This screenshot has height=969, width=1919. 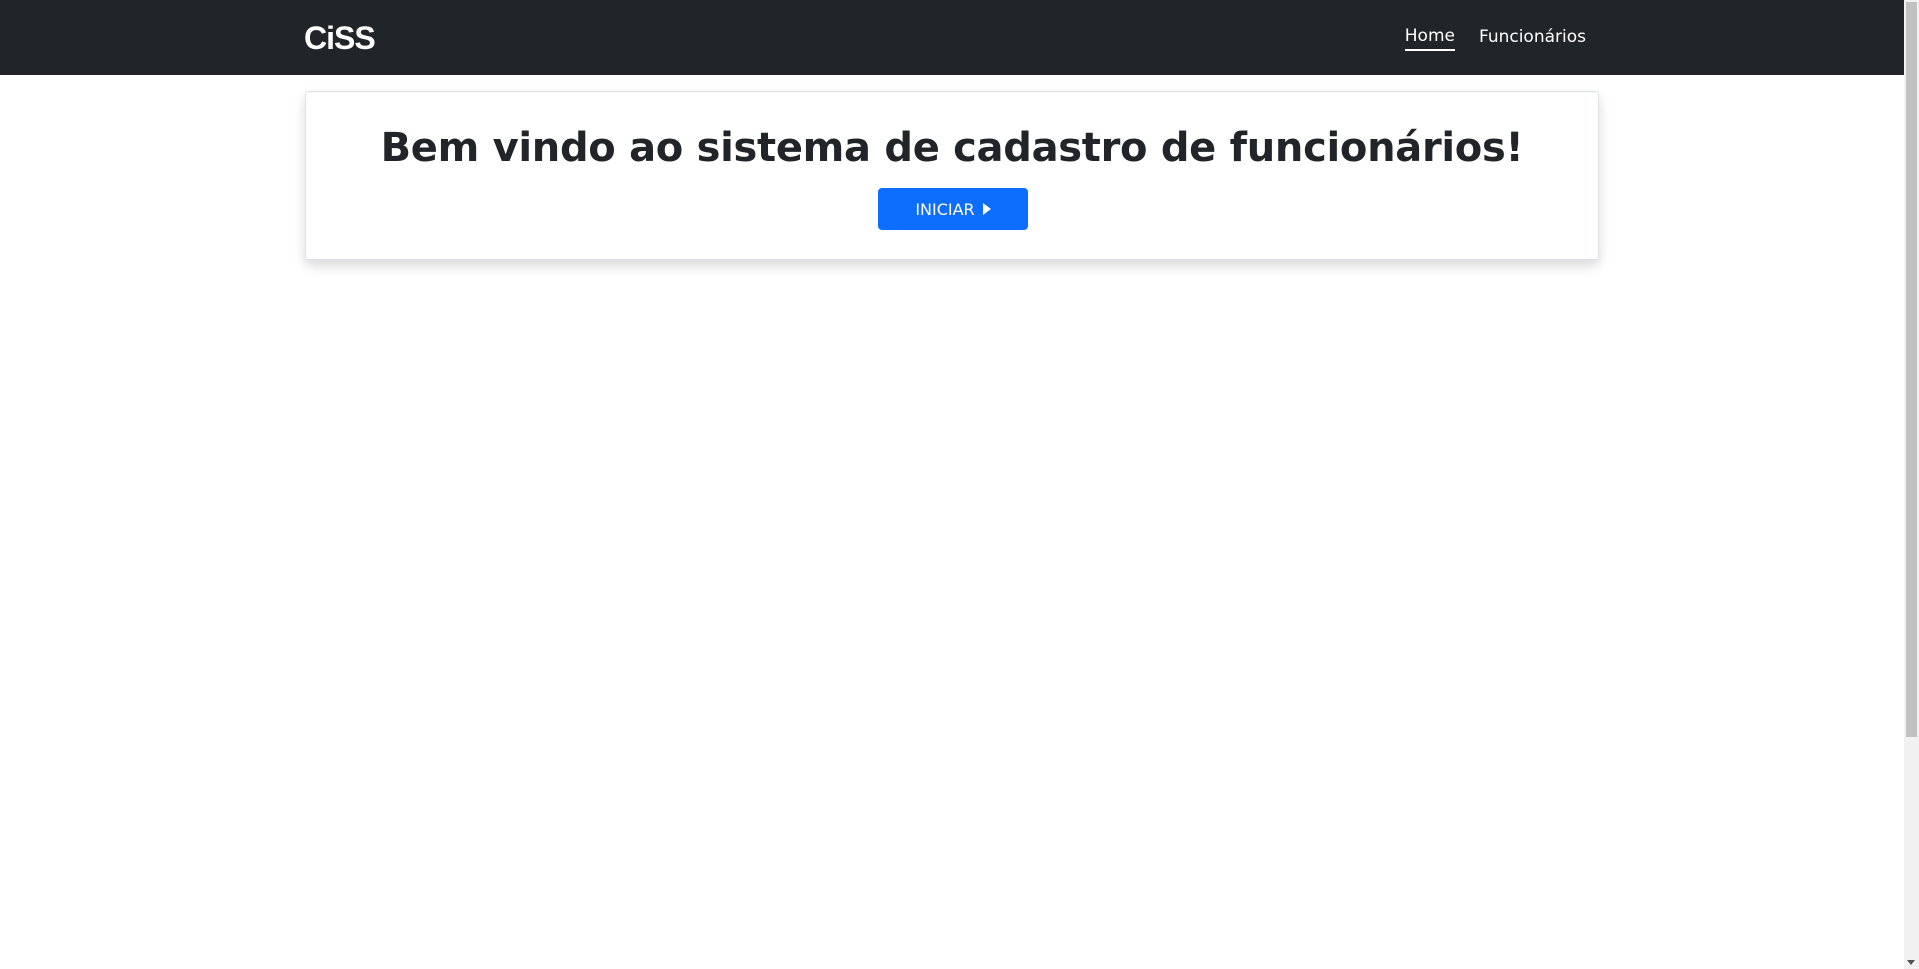 I want to click on scroll-down-icon, so click(x=1911, y=962).